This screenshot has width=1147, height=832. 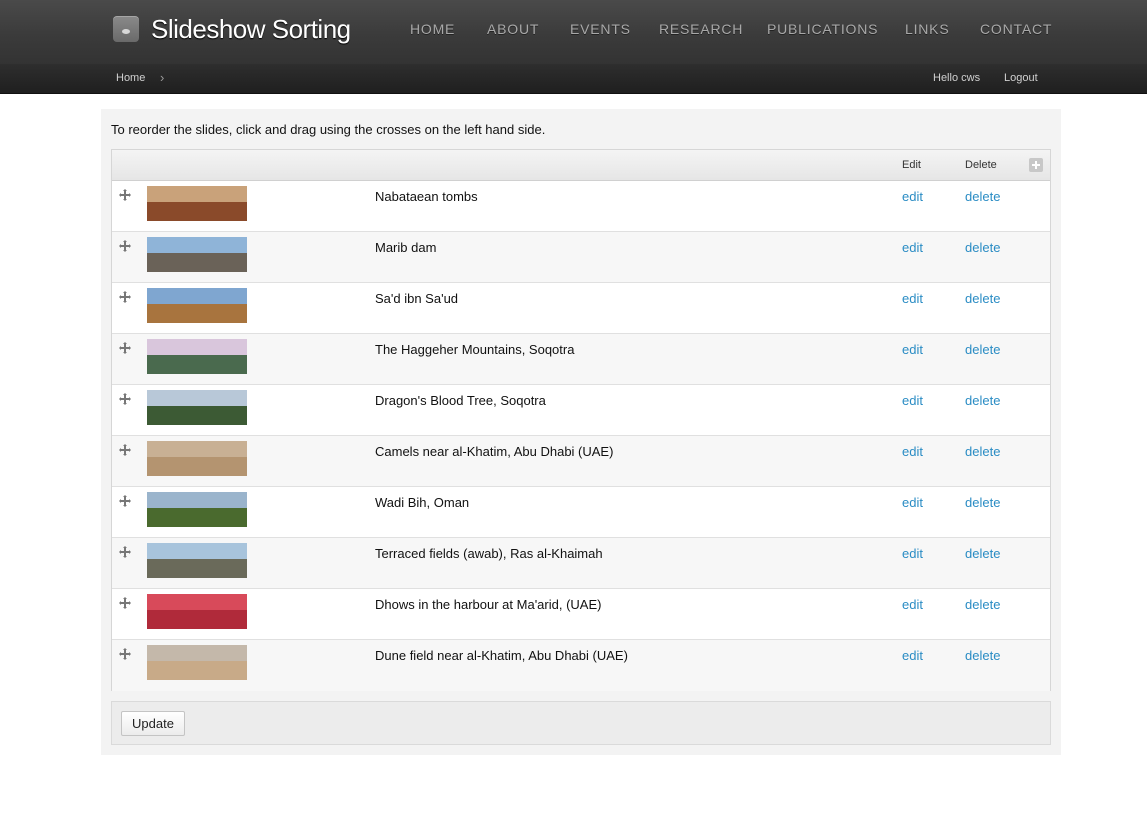 What do you see at coordinates (426, 196) in the screenshot?
I see `slide-title: Nabataean tombs` at bounding box center [426, 196].